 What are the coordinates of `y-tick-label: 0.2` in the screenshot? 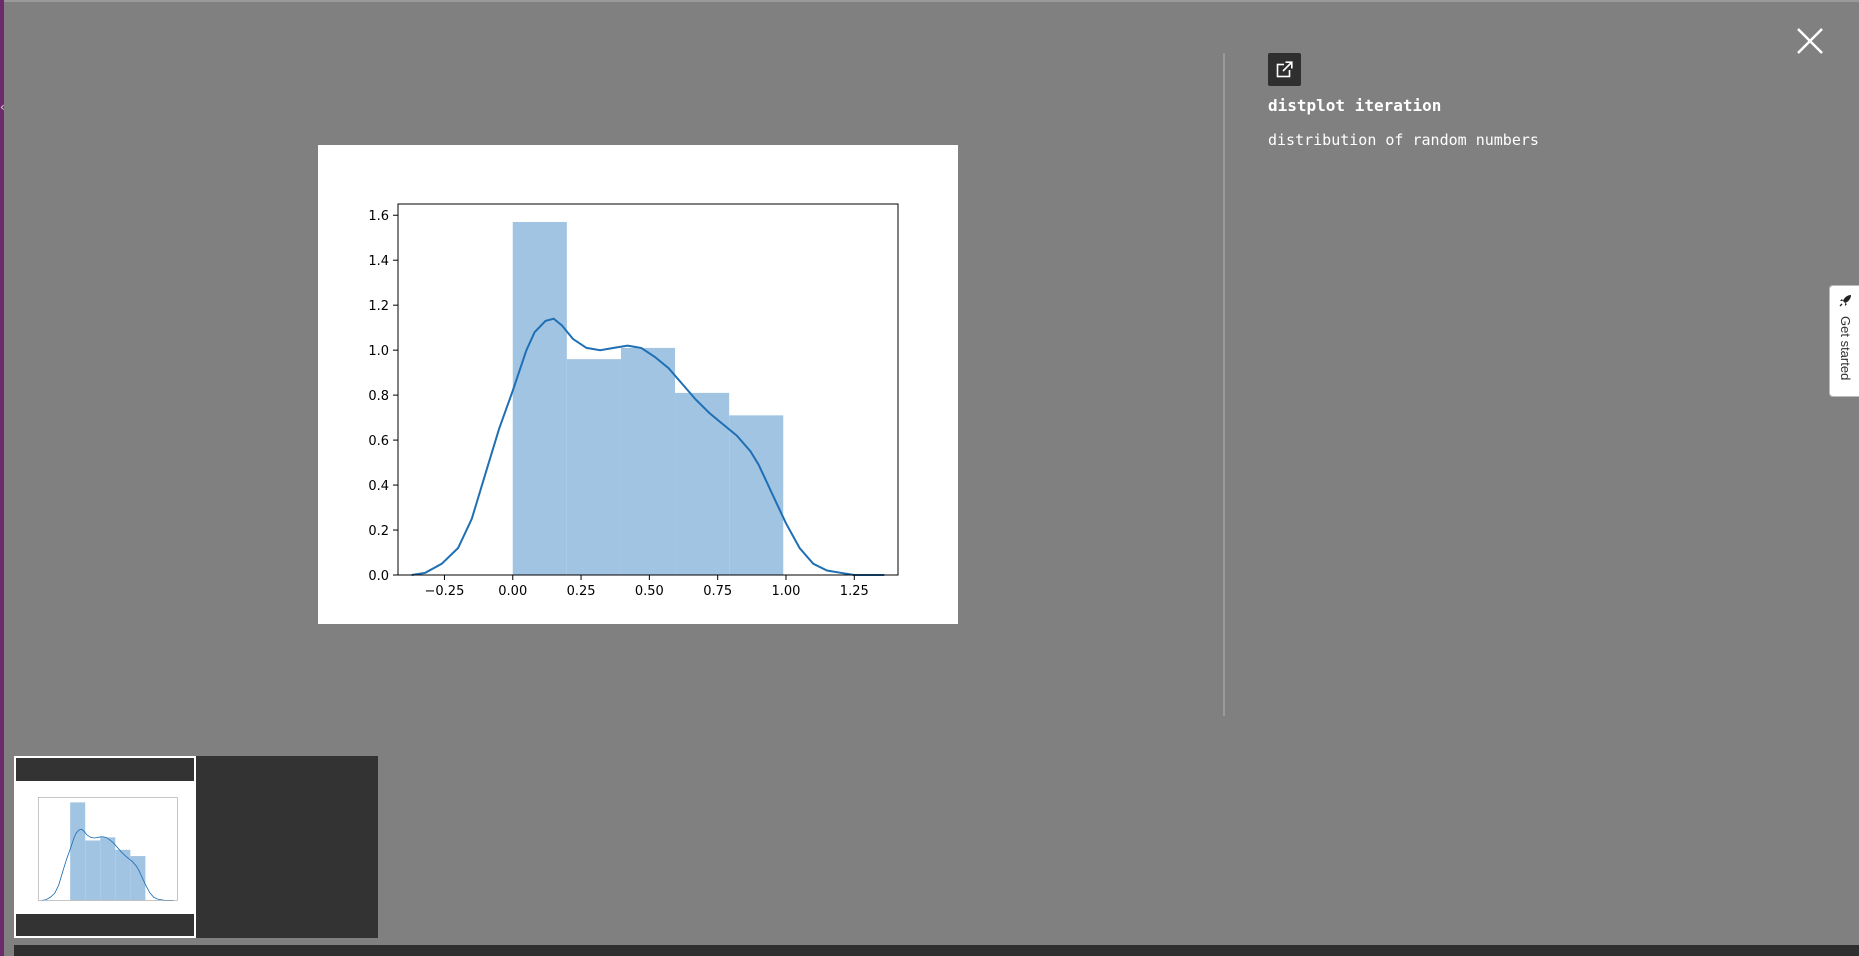 It's located at (378, 531).